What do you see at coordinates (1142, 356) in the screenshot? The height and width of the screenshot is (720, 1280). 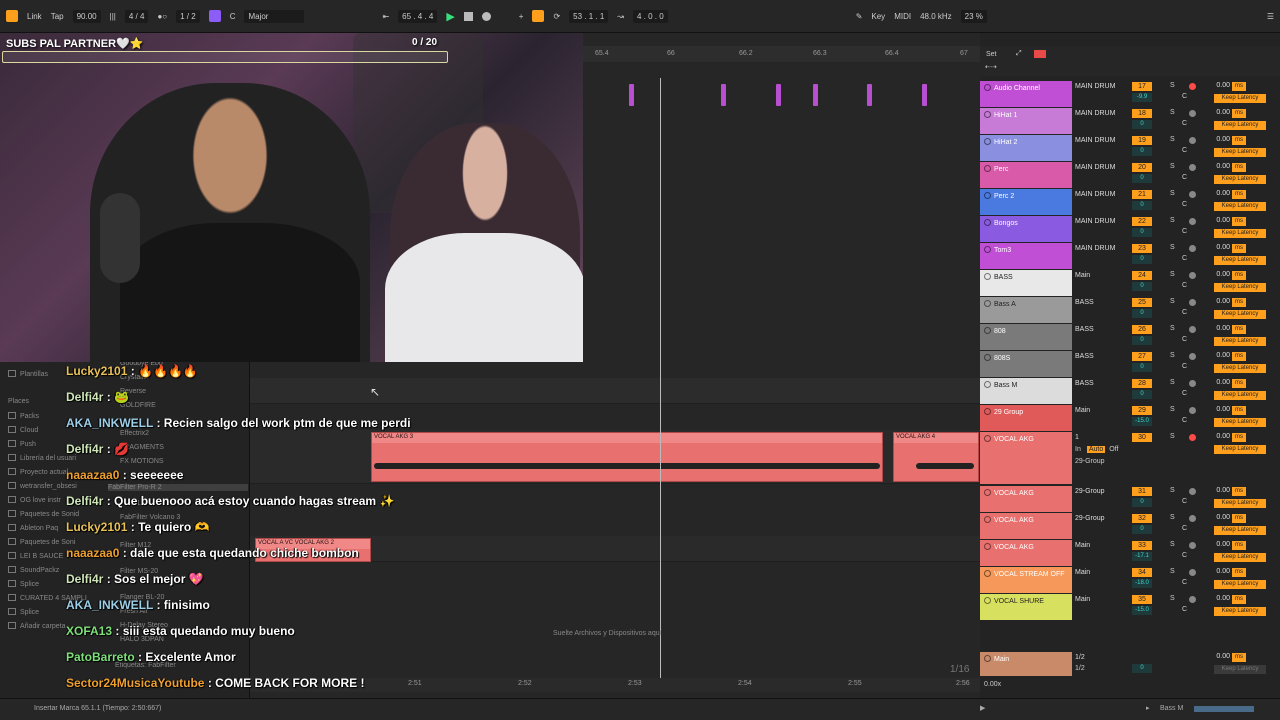 I see `track-number: 27` at bounding box center [1142, 356].